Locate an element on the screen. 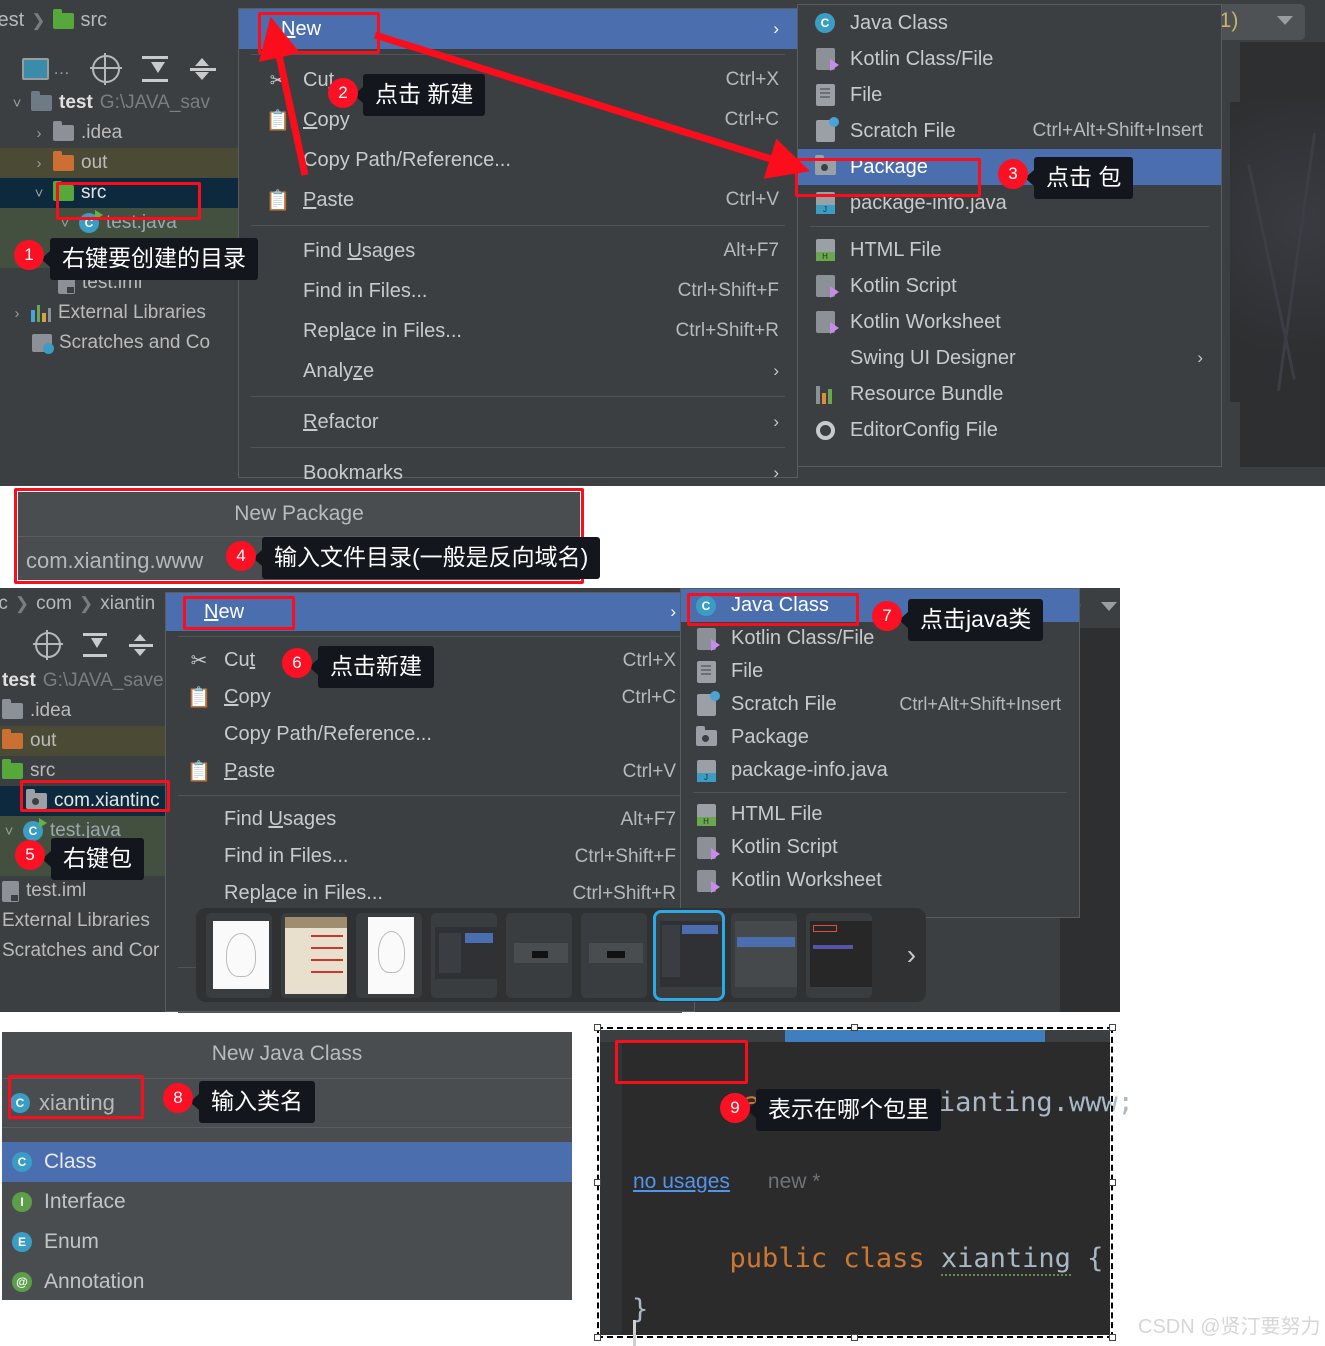 The width and height of the screenshot is (1325, 1346). submenu-item-swing-ui-designer: Swing UI Designer › is located at coordinates (1009, 358).